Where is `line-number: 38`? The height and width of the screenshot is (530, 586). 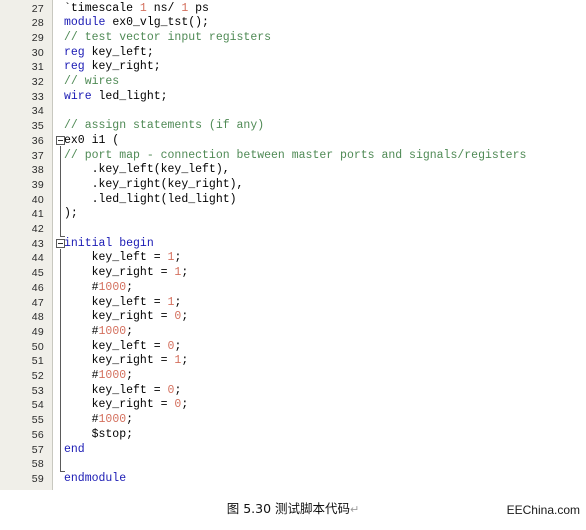
line-number: 38 is located at coordinates (37, 170).